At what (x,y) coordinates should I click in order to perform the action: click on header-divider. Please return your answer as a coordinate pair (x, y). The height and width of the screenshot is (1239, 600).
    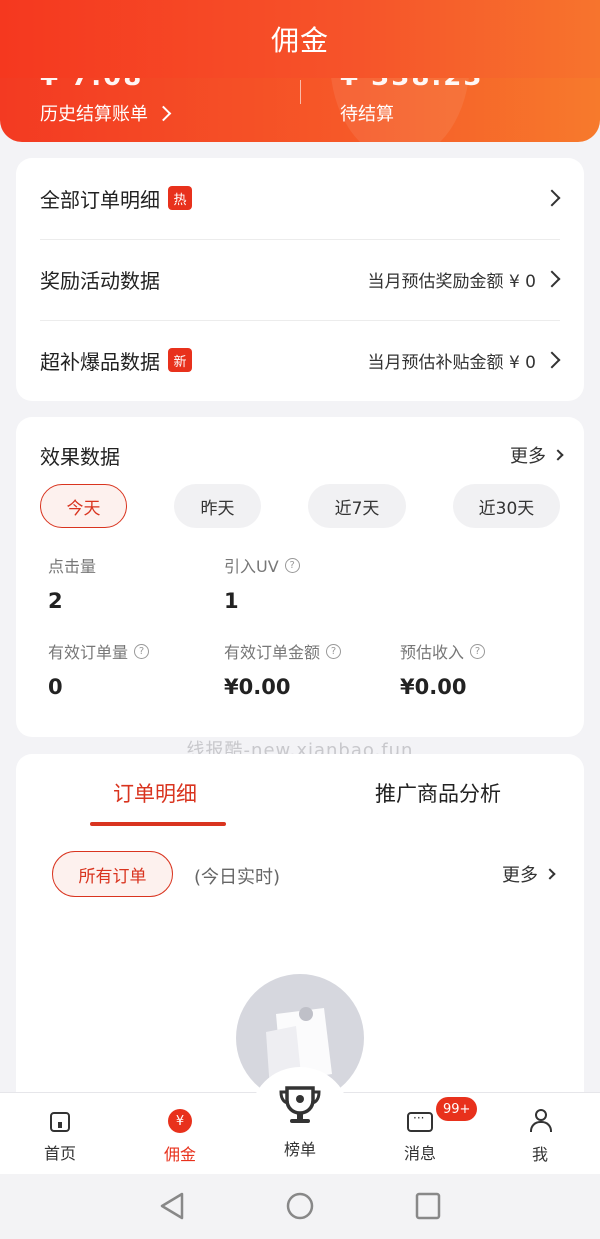
    Looking at the image, I should click on (300, 92).